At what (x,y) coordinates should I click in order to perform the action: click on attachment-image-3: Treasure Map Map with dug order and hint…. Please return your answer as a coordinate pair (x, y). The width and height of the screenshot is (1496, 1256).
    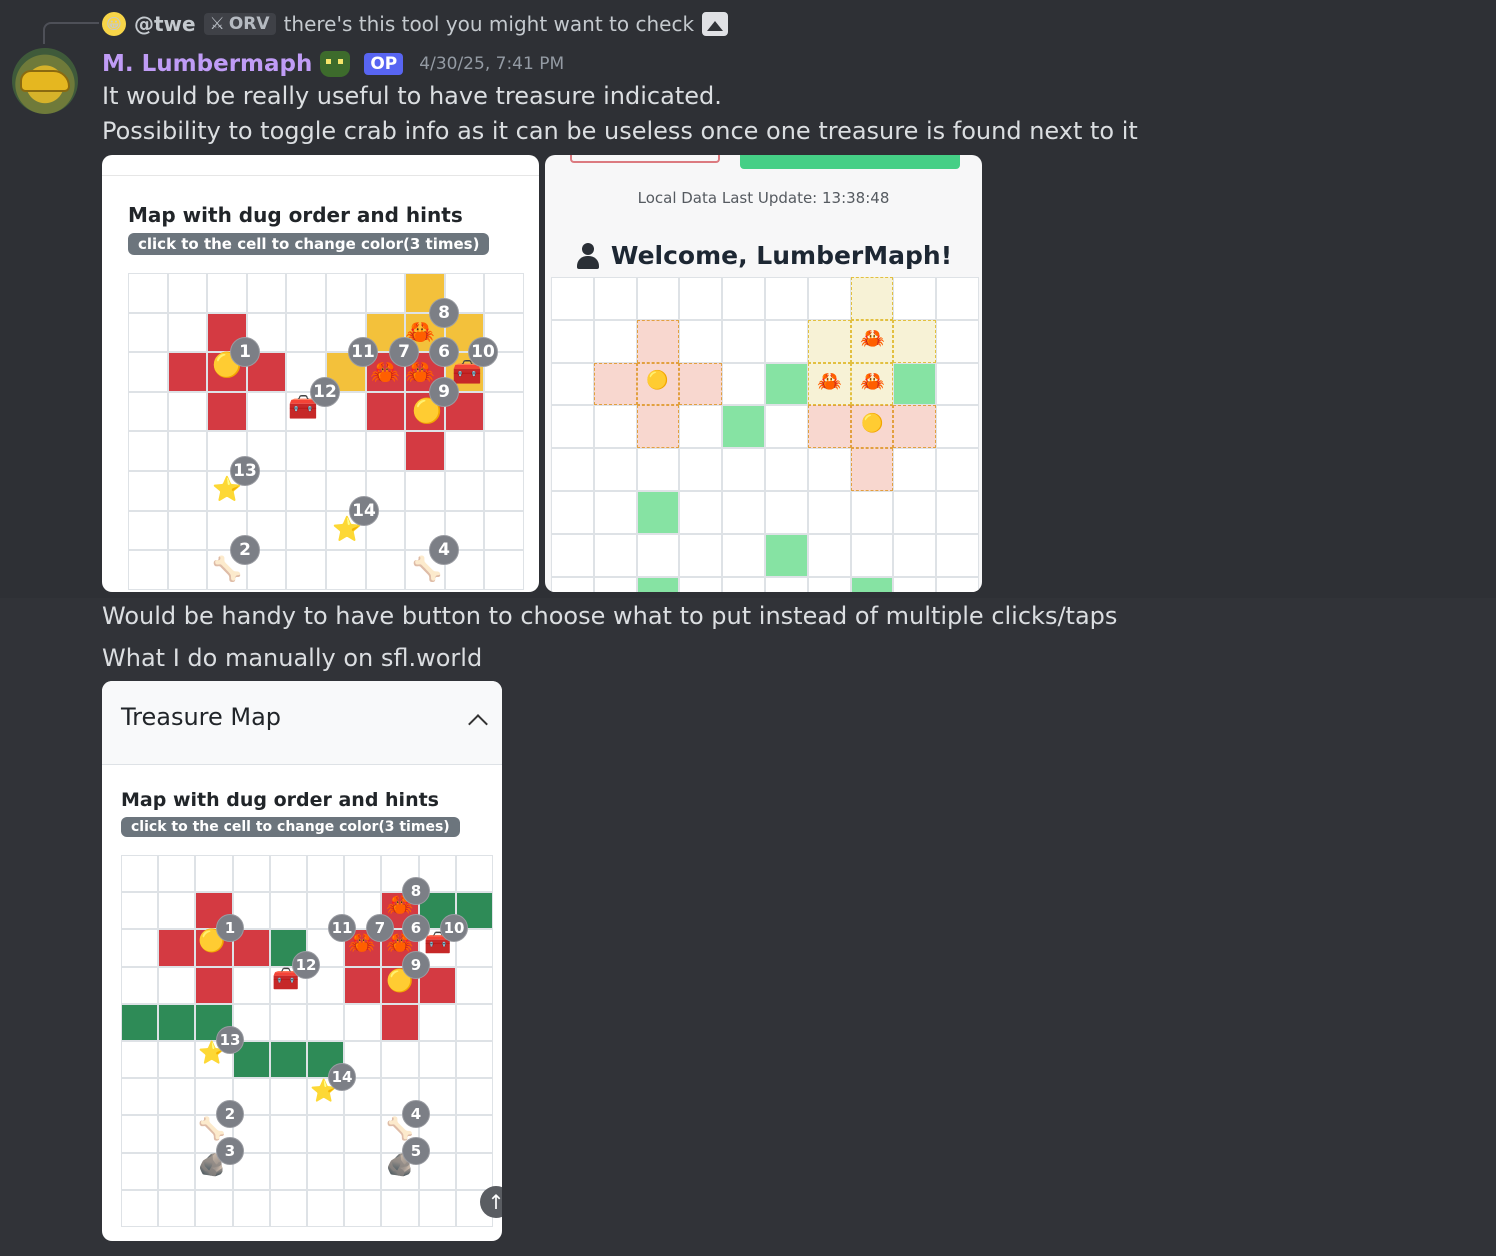
    Looking at the image, I should click on (302, 961).